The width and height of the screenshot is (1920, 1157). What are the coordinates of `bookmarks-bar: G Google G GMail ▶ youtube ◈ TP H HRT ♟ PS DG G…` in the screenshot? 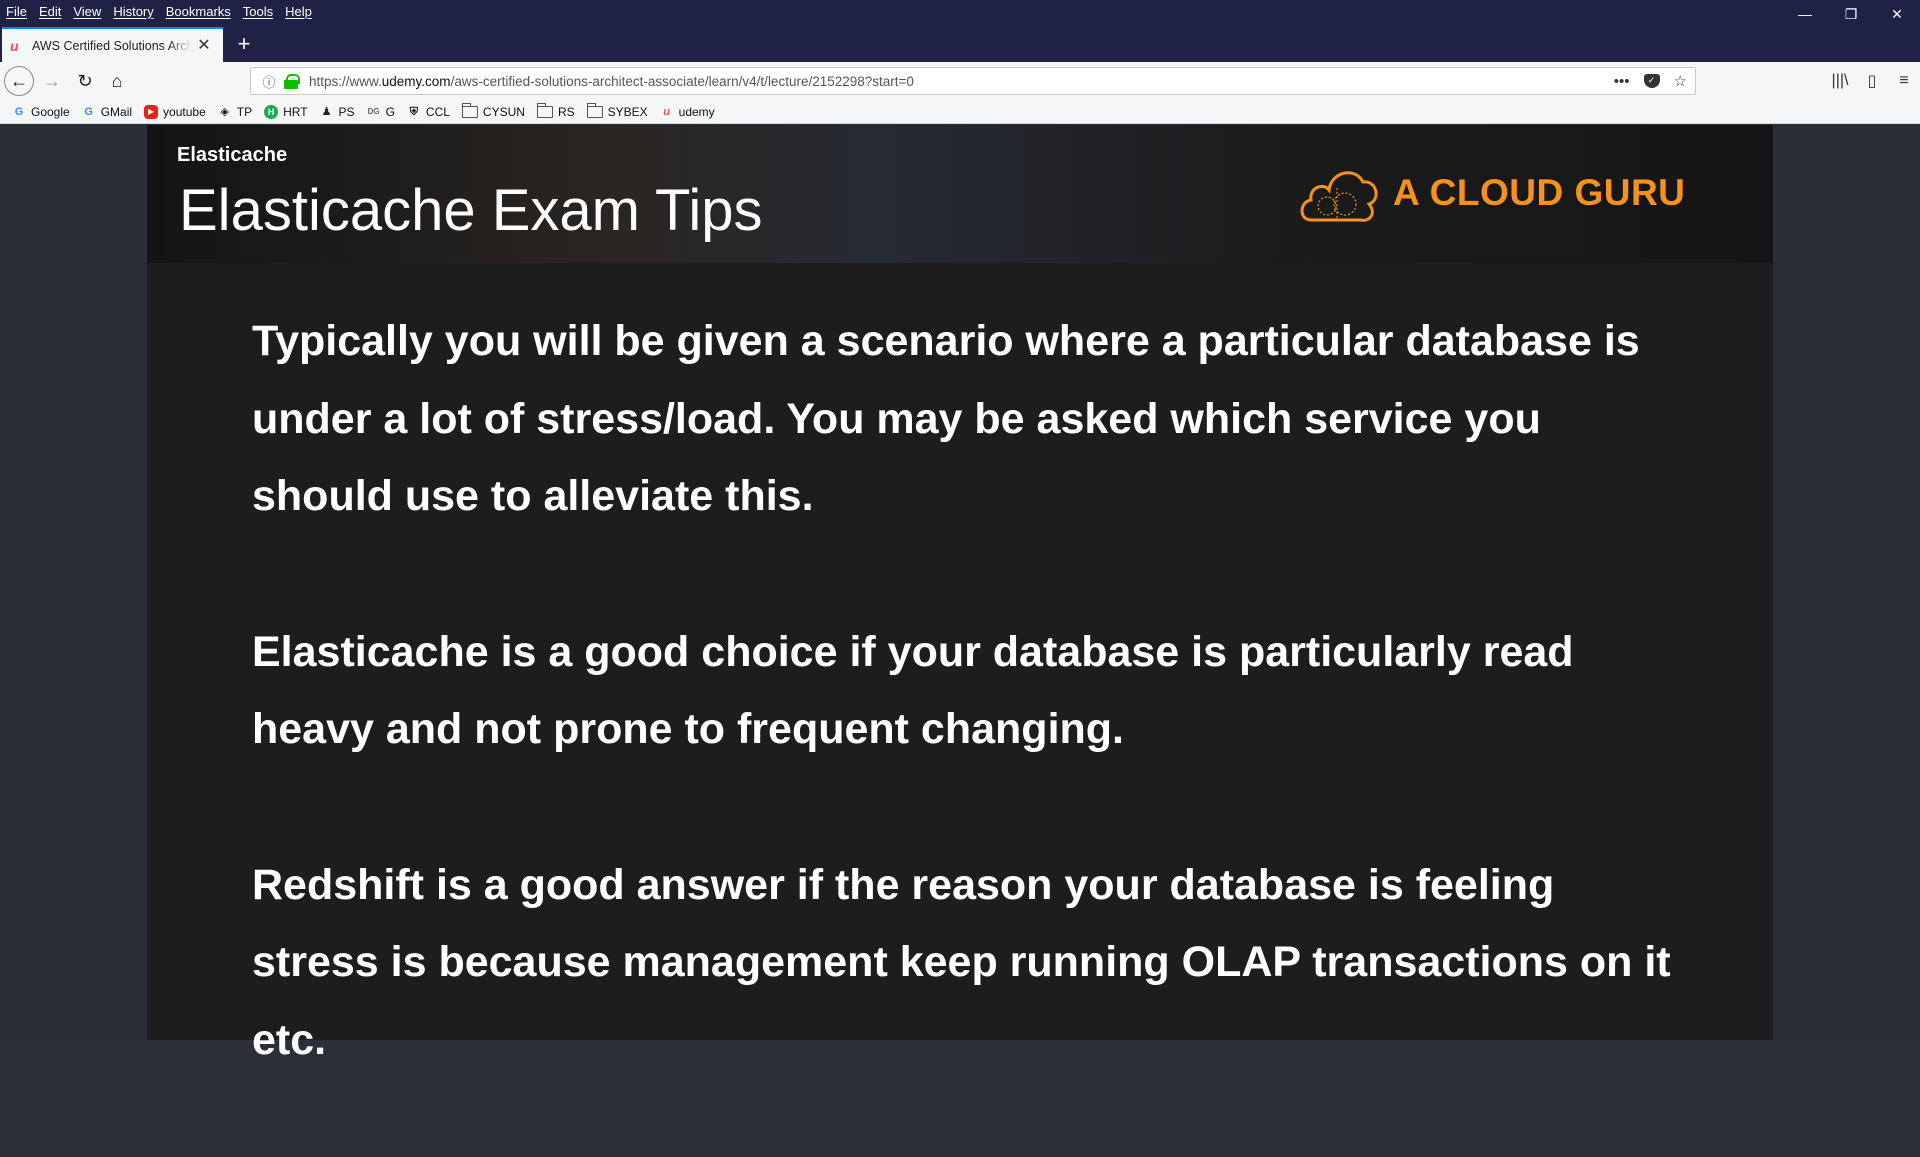 It's located at (960, 112).